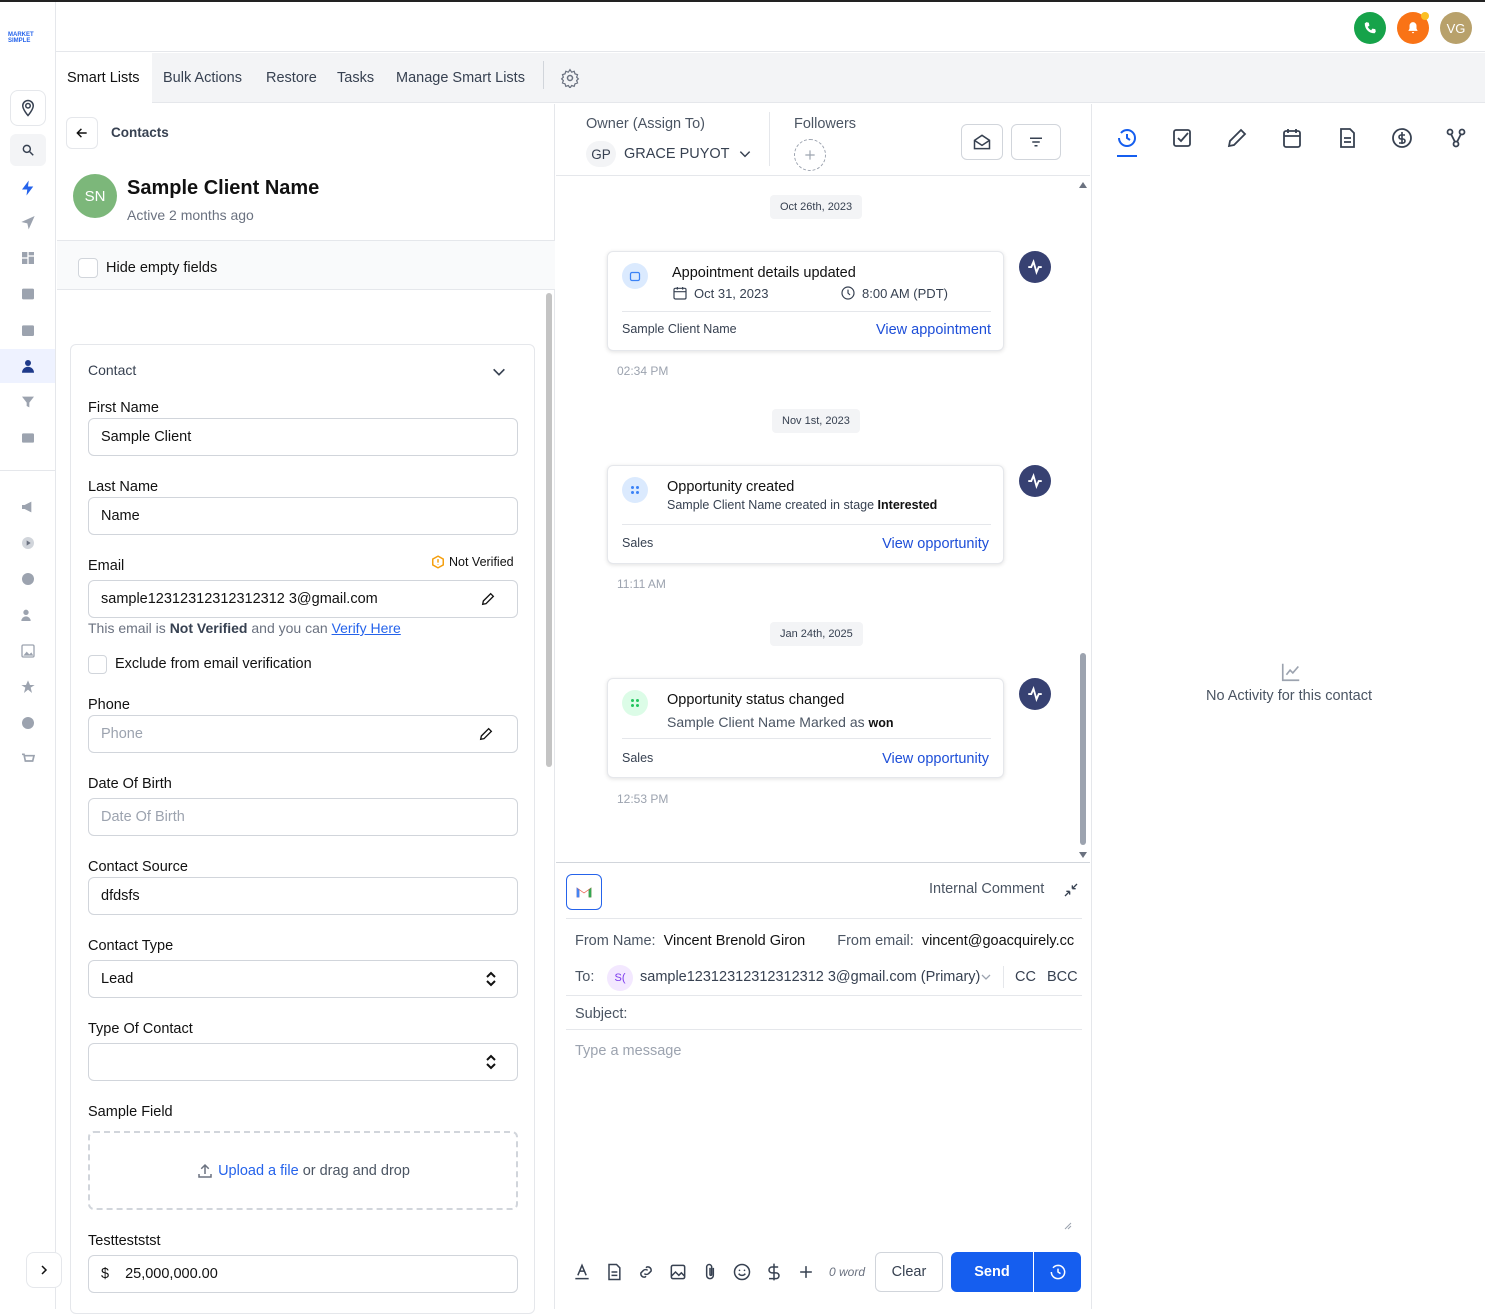  I want to click on from-email-label: From email:, so click(875, 941).